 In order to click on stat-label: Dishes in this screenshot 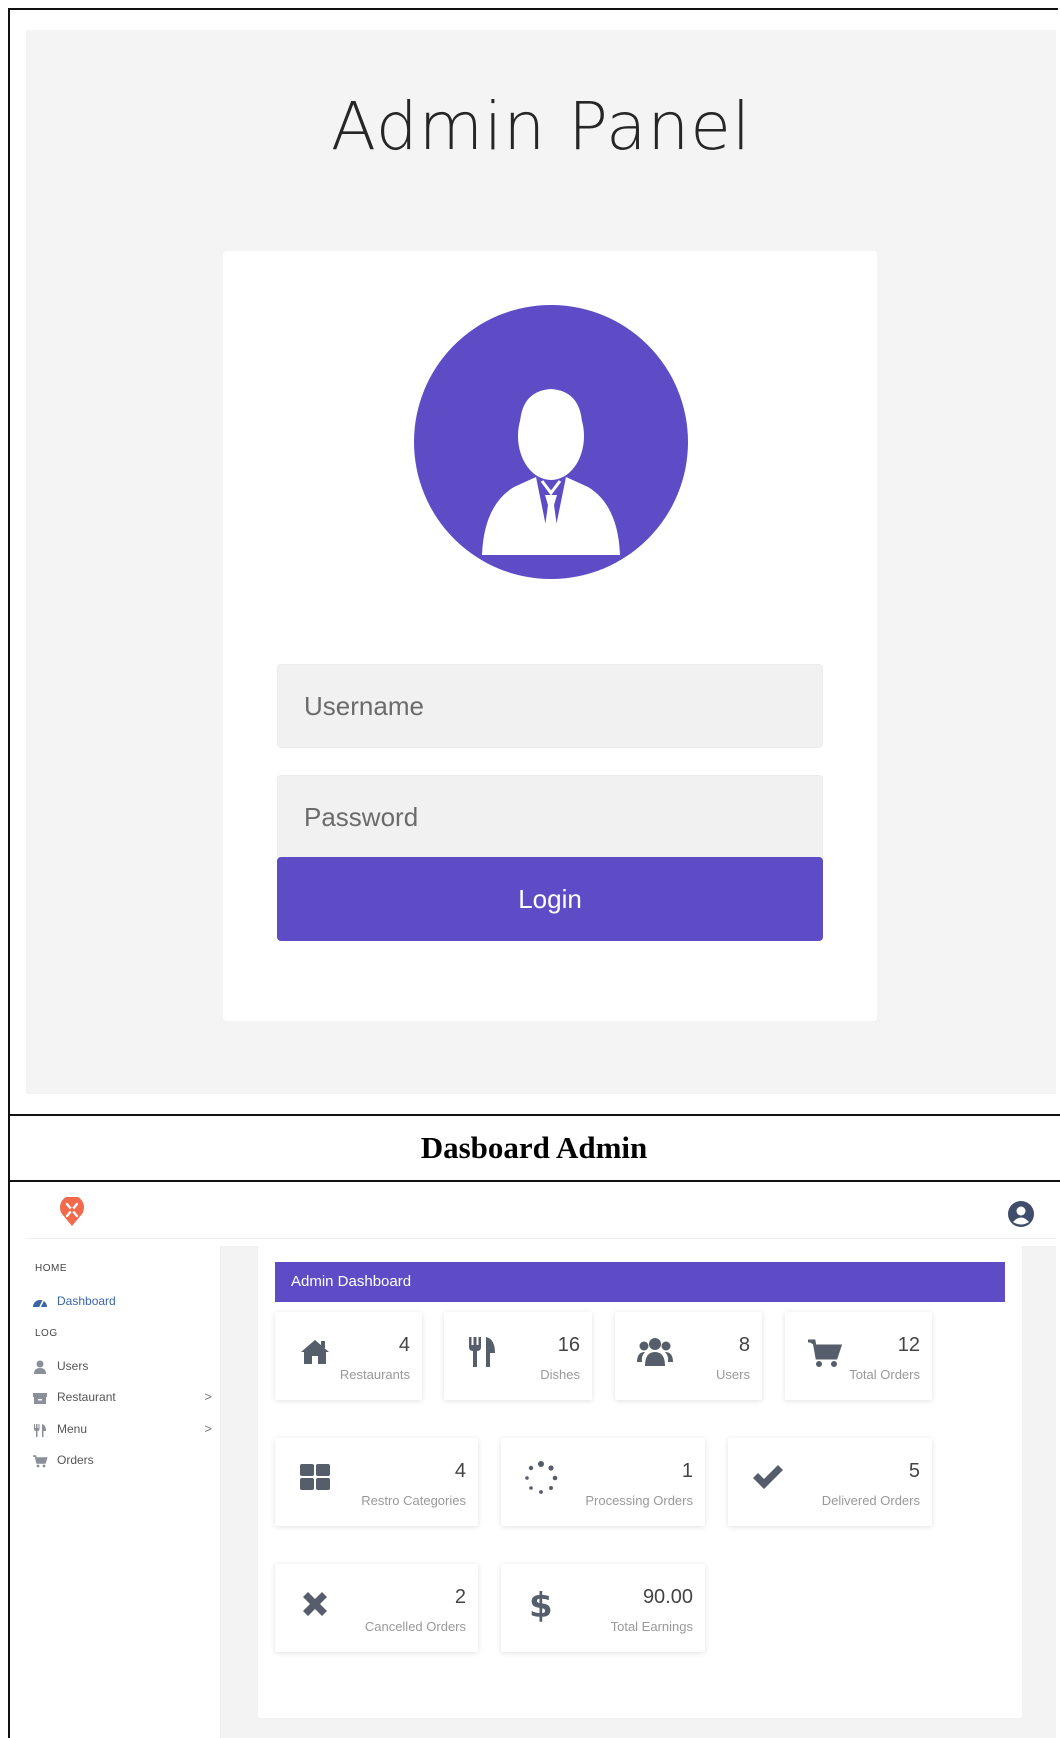, I will do `click(560, 1374)`.